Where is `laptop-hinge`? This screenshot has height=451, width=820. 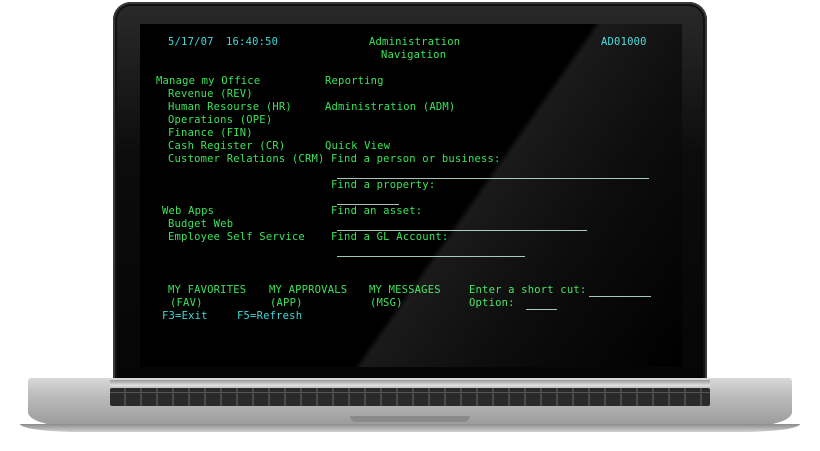
laptop-hinge is located at coordinates (410, 383).